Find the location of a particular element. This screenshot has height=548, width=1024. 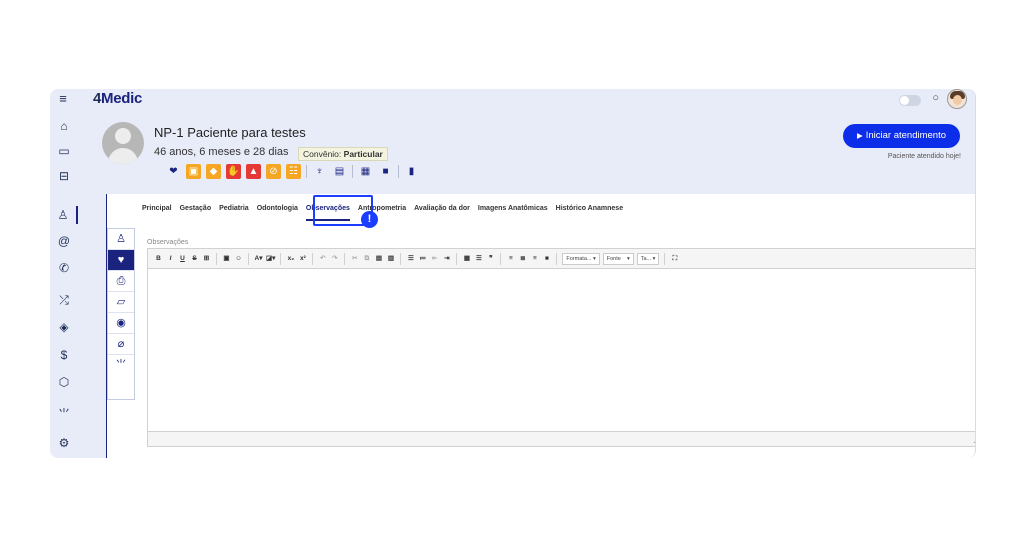

italic-icon: I is located at coordinates (170, 258).